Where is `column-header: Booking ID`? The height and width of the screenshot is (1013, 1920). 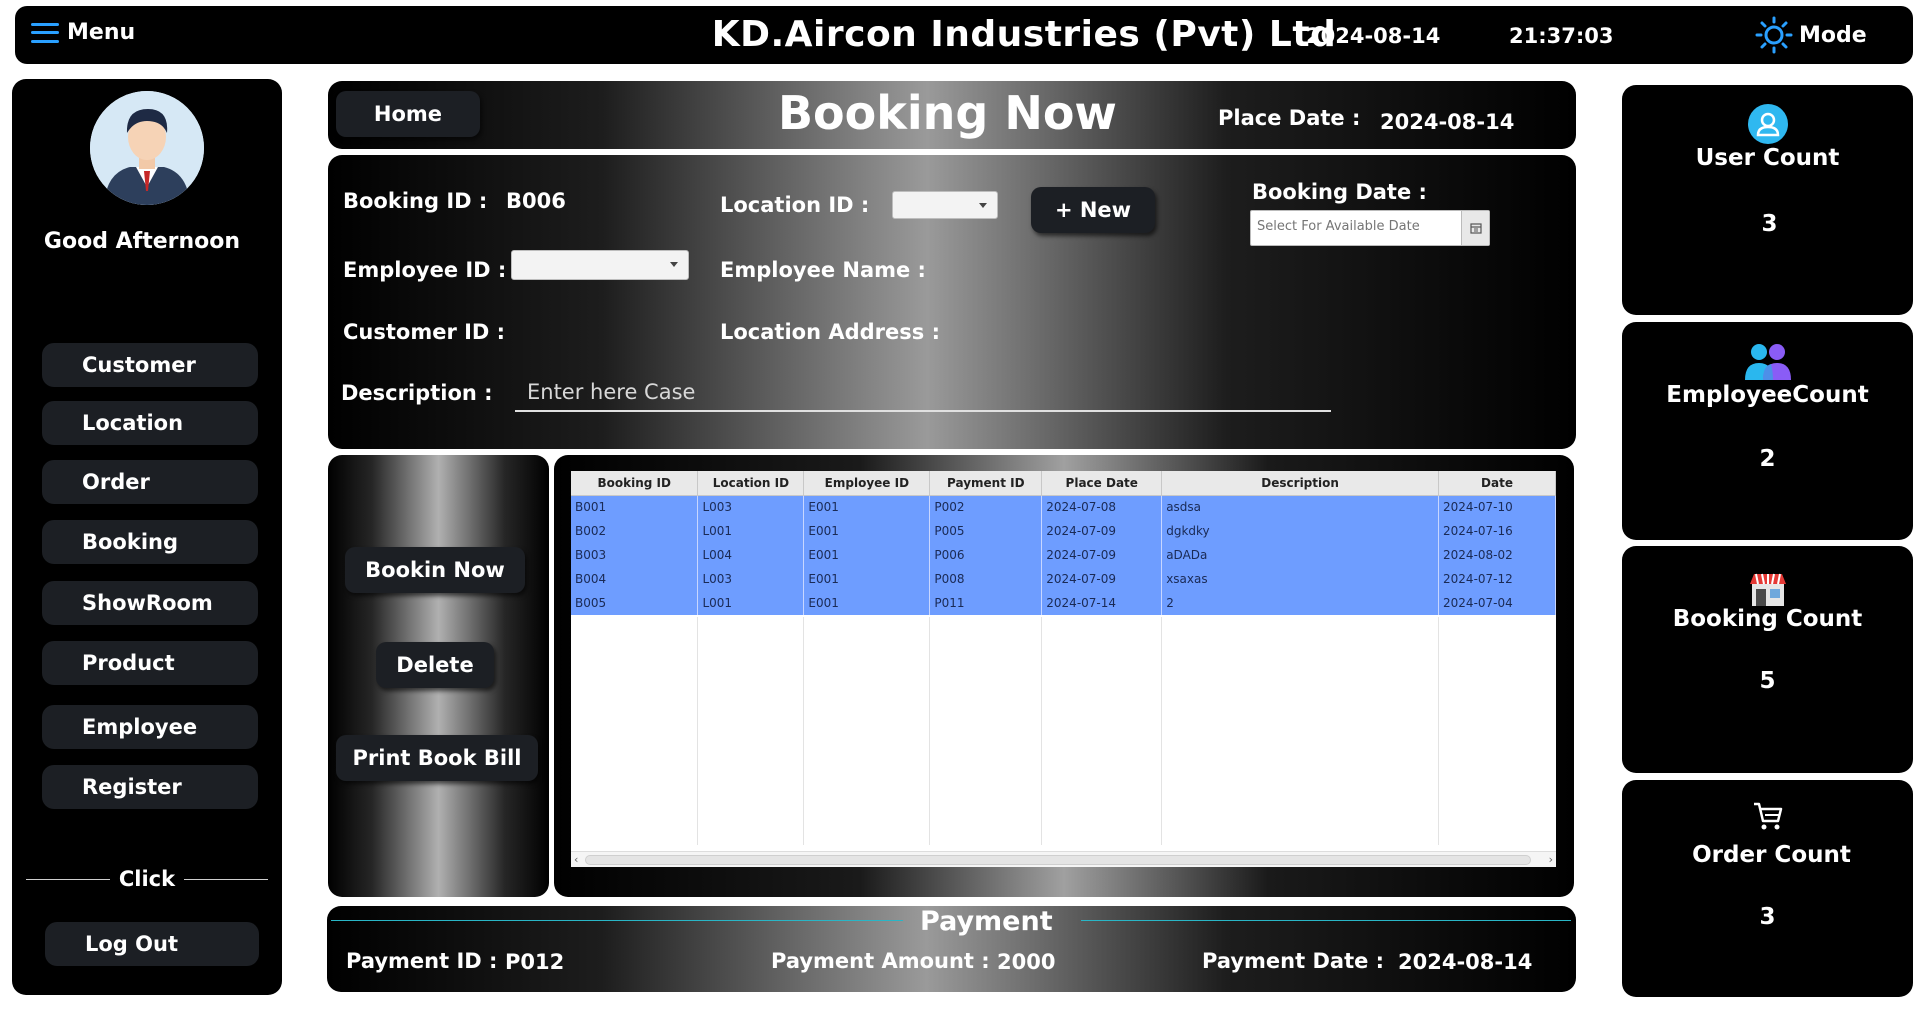 column-header: Booking ID is located at coordinates (635, 483).